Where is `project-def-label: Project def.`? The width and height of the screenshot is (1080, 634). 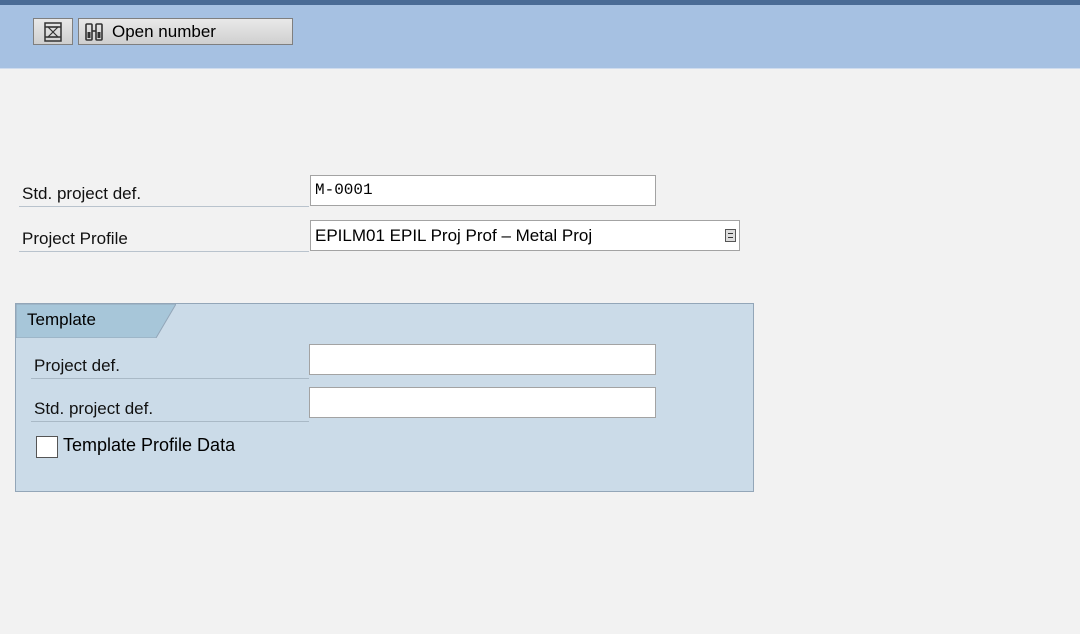 project-def-label: Project def. is located at coordinates (170, 364).